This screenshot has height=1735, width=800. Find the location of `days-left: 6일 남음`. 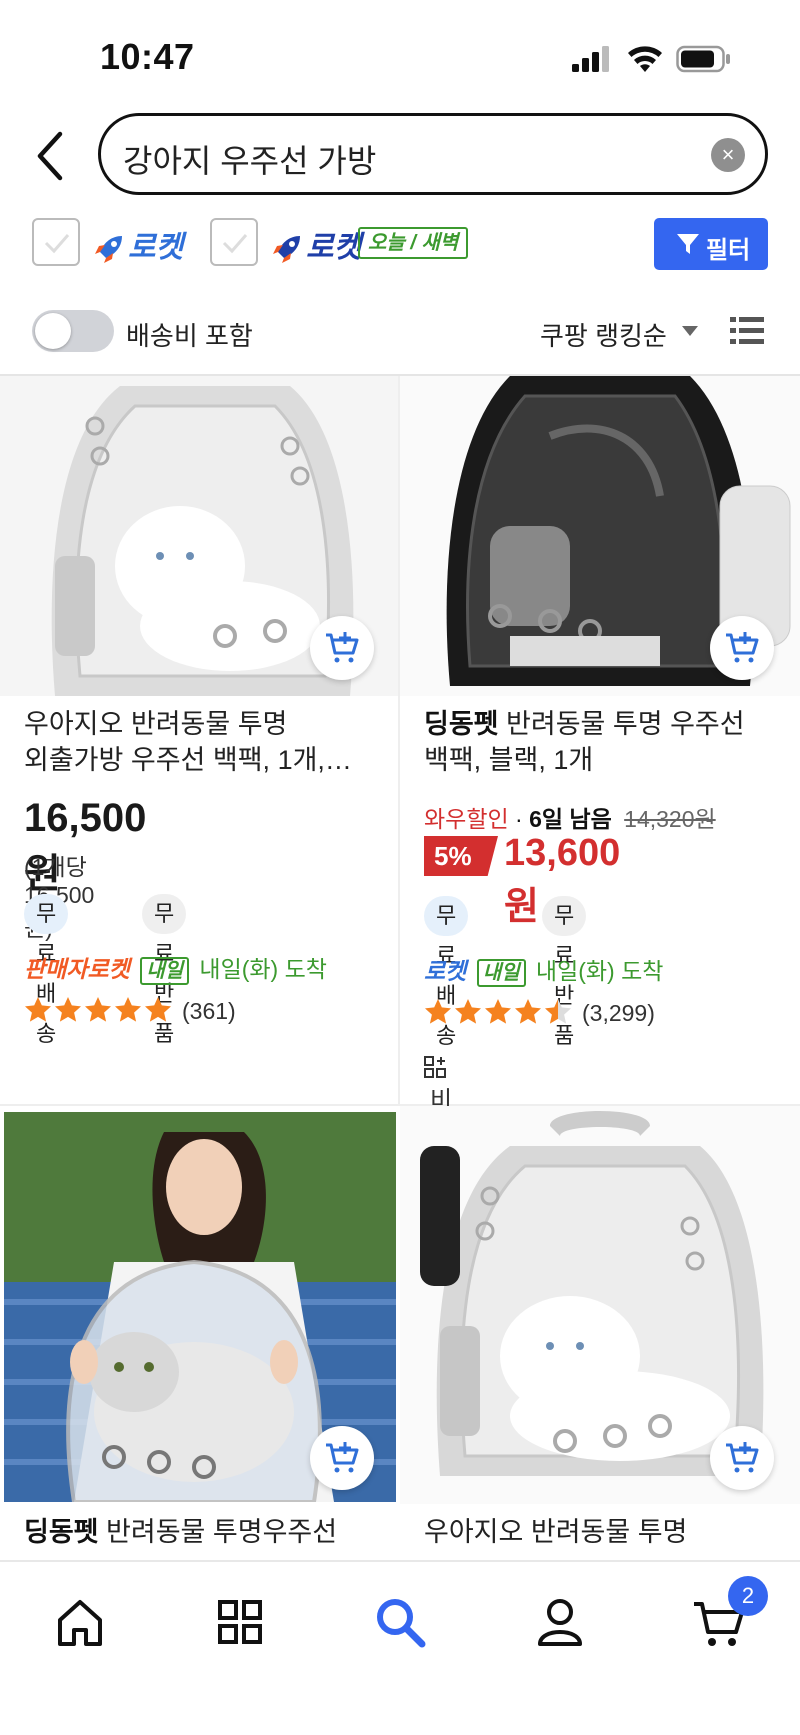

days-left: 6일 남음 is located at coordinates (570, 819).